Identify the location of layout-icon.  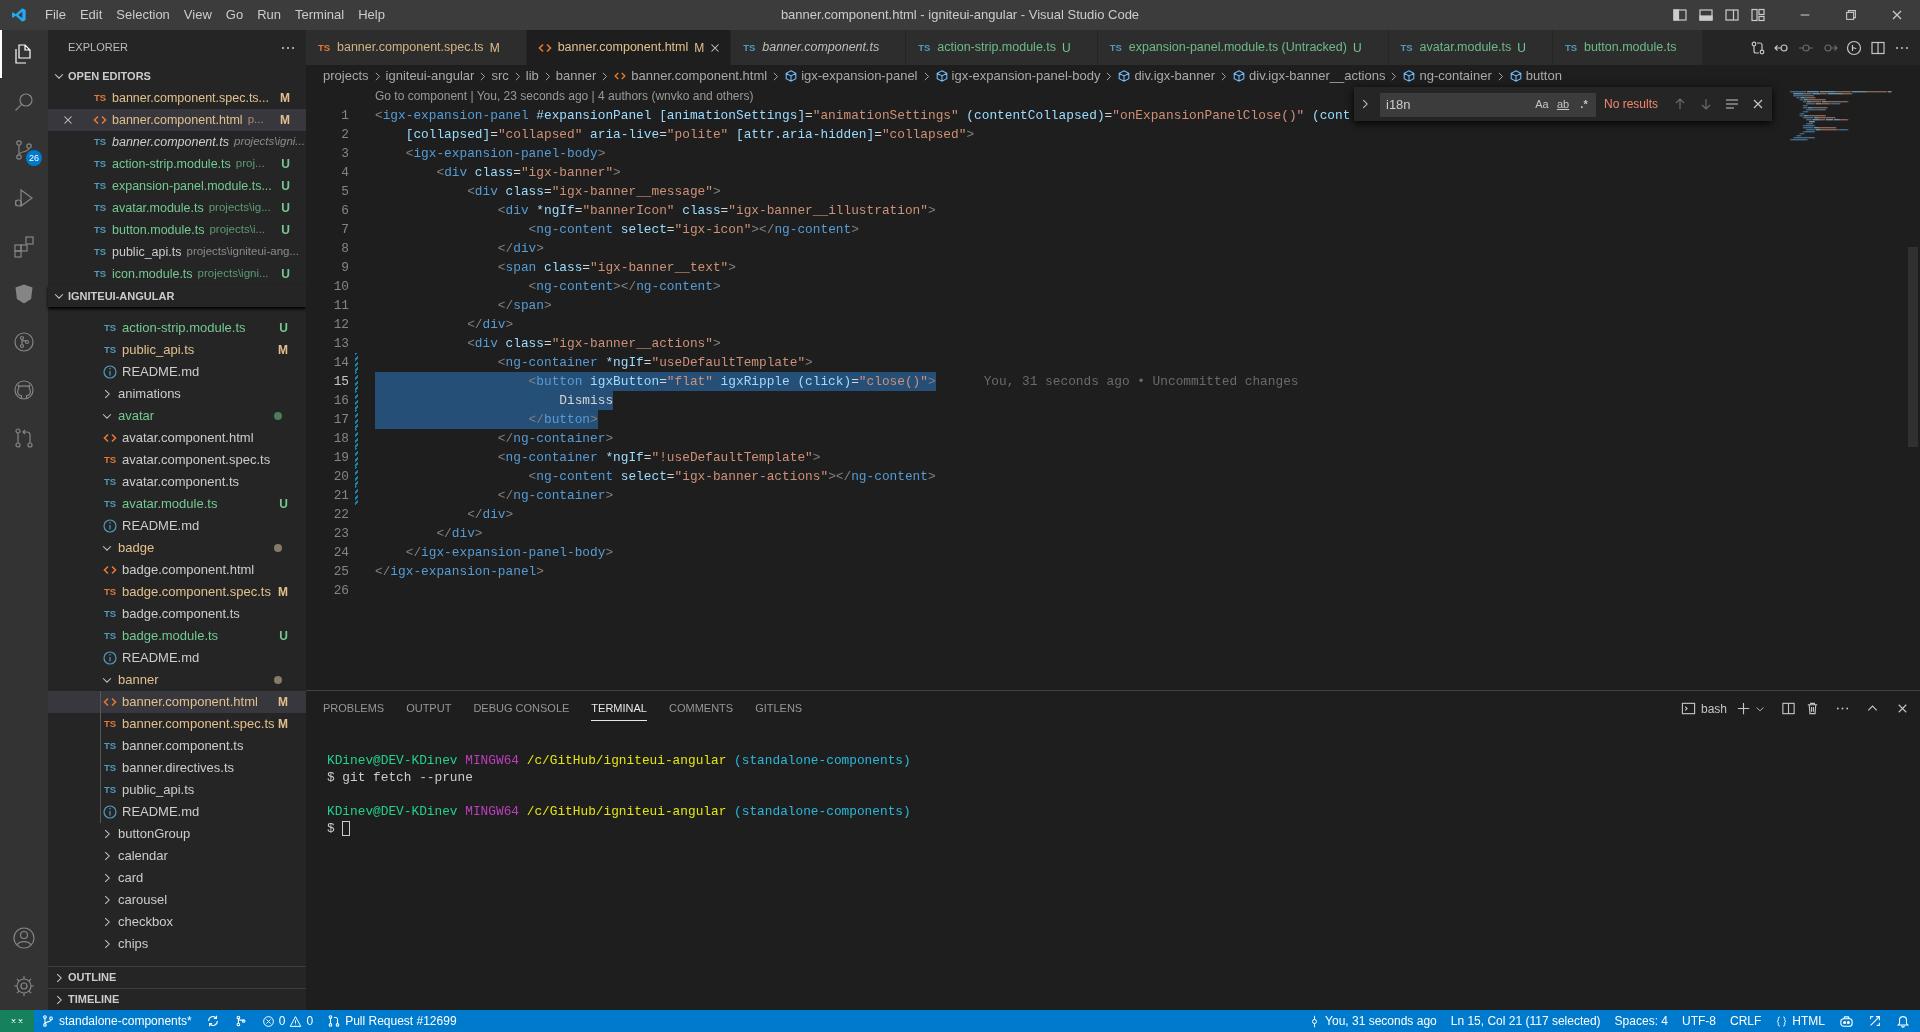
(1758, 15).